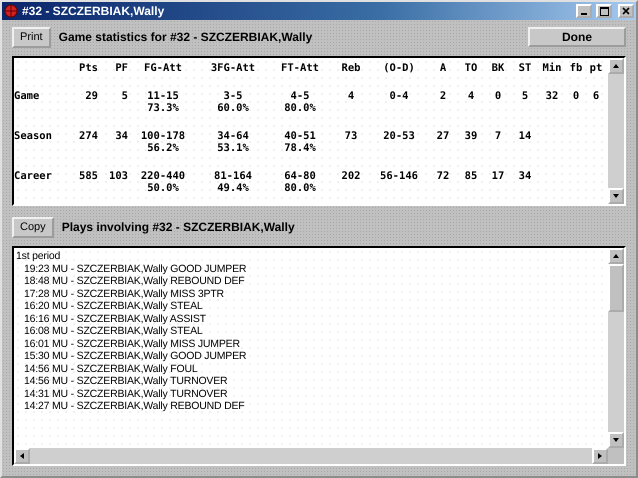 The height and width of the screenshot is (478, 638). Describe the element at coordinates (399, 176) in the screenshot. I see `table-cell-text: 56-146` at that location.